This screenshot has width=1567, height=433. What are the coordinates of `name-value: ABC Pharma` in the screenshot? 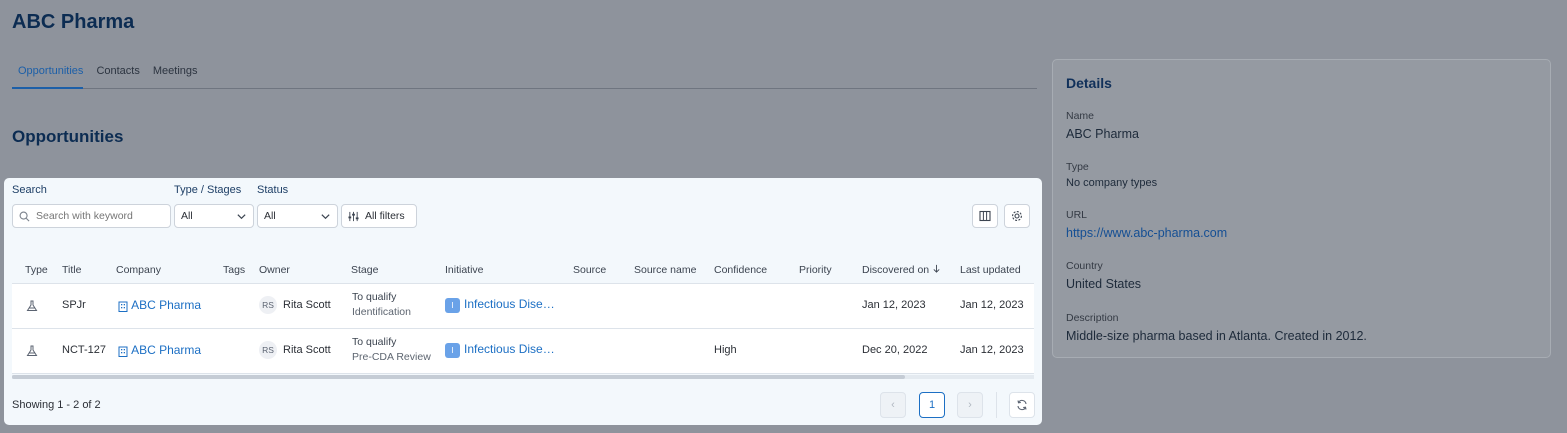 It's located at (1102, 134).